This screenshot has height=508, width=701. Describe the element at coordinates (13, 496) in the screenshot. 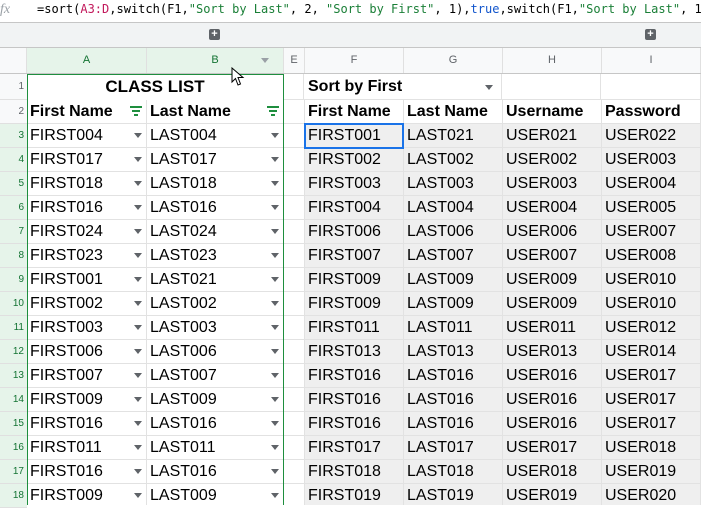

I see `row-number: 18` at that location.